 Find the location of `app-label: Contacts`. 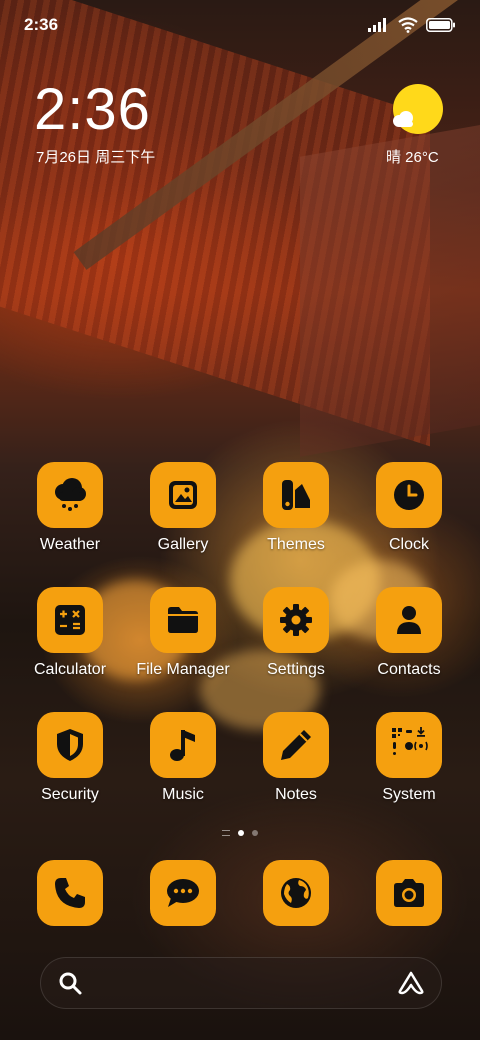

app-label: Contacts is located at coordinates (409, 669).